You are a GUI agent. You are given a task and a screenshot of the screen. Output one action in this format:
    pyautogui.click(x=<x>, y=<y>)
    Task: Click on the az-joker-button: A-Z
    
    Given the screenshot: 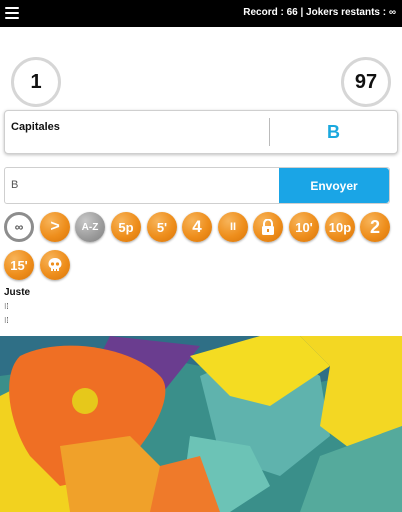 What is the action you would take?
    pyautogui.click(x=90, y=227)
    